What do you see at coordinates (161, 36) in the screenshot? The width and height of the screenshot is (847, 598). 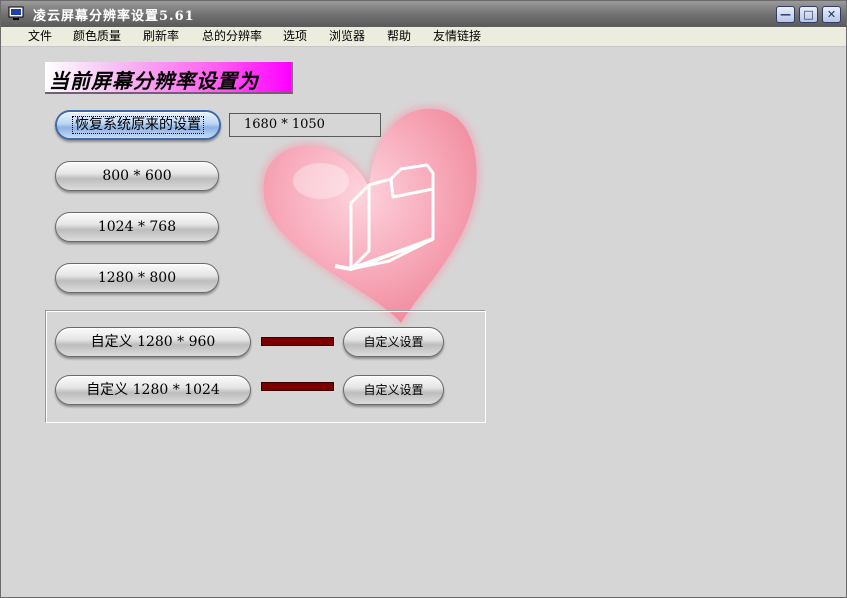 I see `menu-refresh-rate: 刷新率` at bounding box center [161, 36].